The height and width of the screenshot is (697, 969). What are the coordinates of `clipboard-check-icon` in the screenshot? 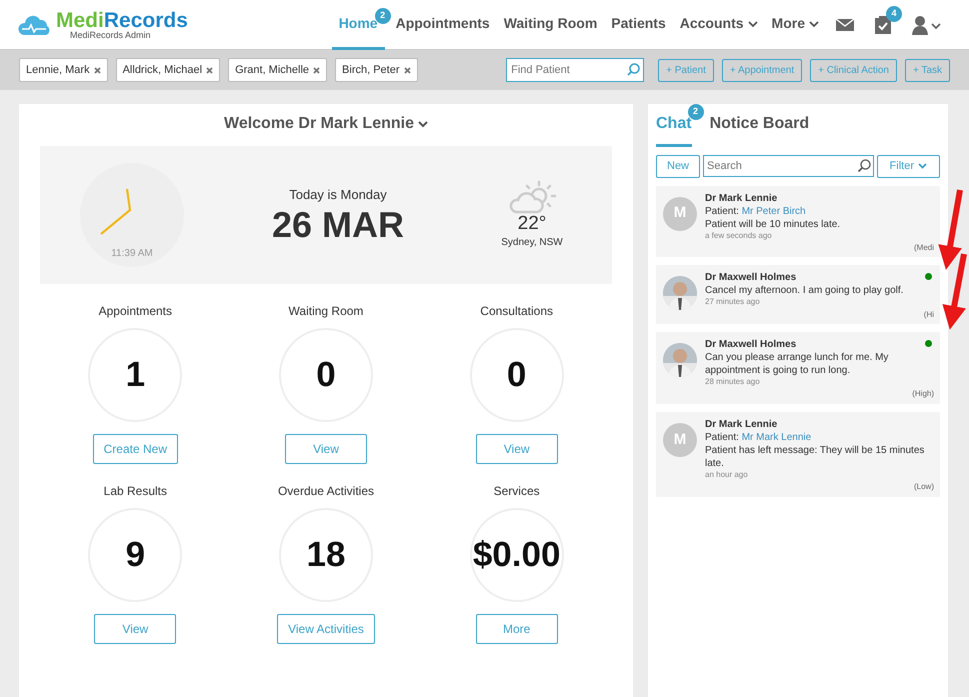 It's located at (883, 25).